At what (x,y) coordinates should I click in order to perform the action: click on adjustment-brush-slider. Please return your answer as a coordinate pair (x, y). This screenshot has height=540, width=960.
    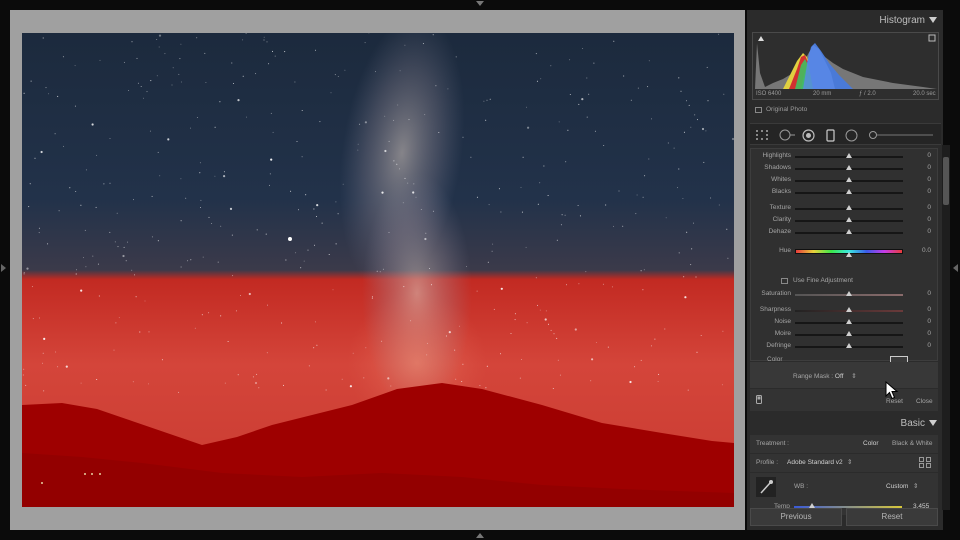
    Looking at the image, I should click on (901, 135).